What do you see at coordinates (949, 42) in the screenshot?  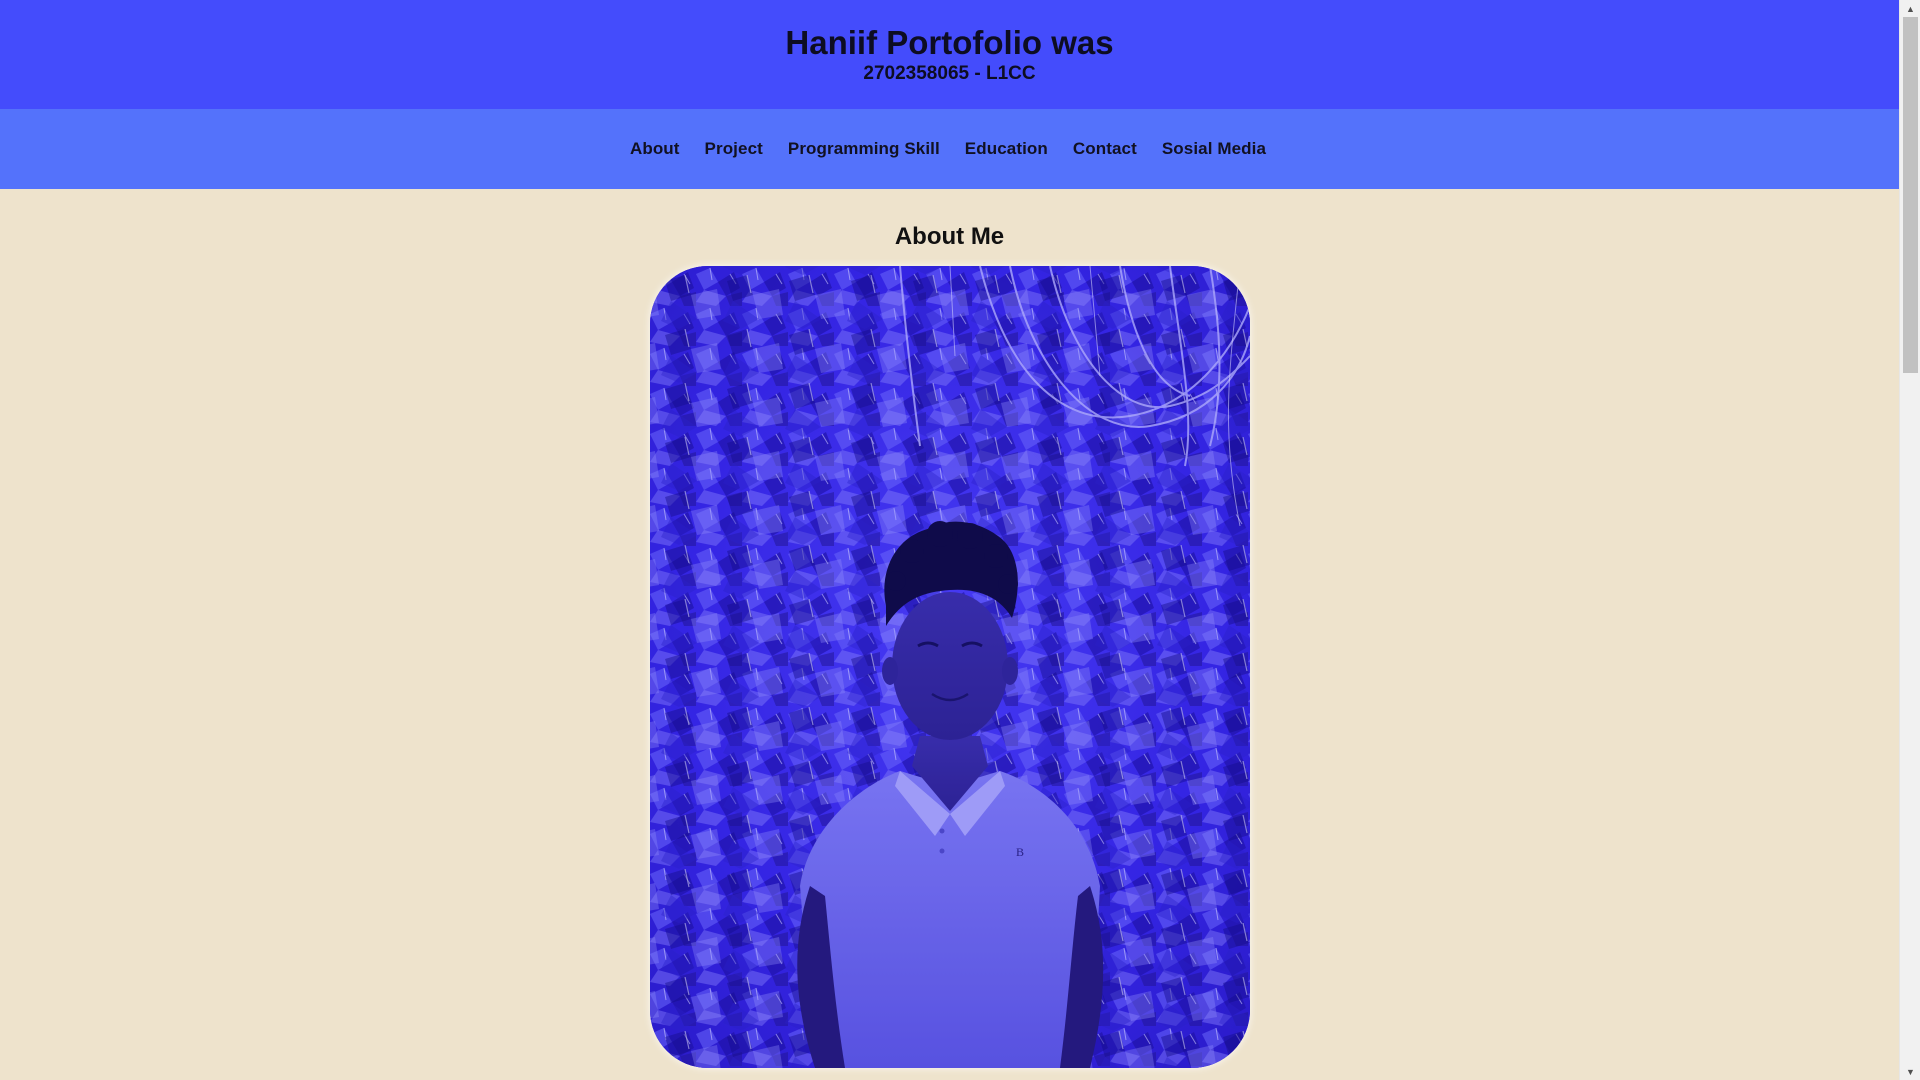 I see `site-title: Haniif Portofolio was` at bounding box center [949, 42].